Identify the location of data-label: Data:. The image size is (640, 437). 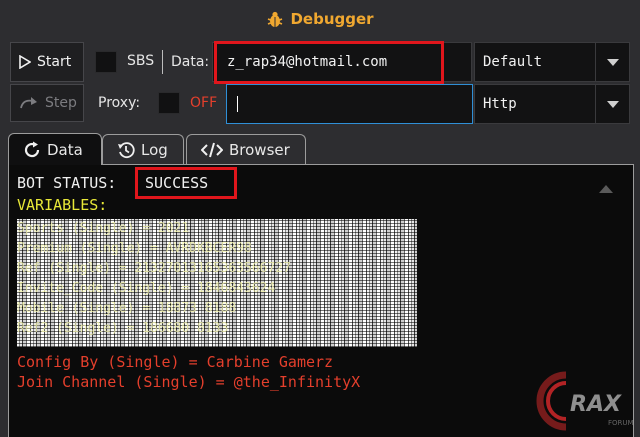
(190, 62).